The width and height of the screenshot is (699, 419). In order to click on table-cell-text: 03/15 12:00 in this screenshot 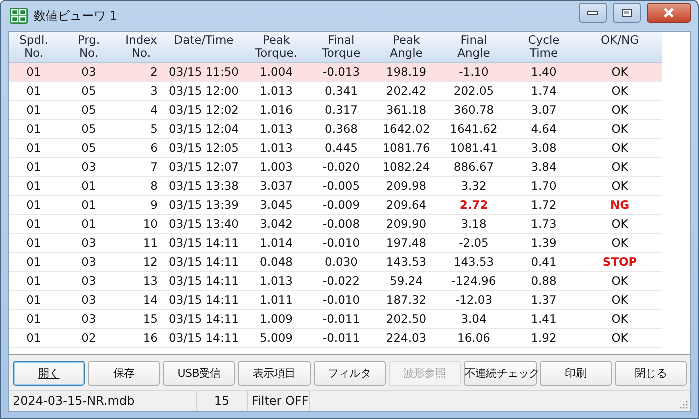, I will do `click(204, 91)`.